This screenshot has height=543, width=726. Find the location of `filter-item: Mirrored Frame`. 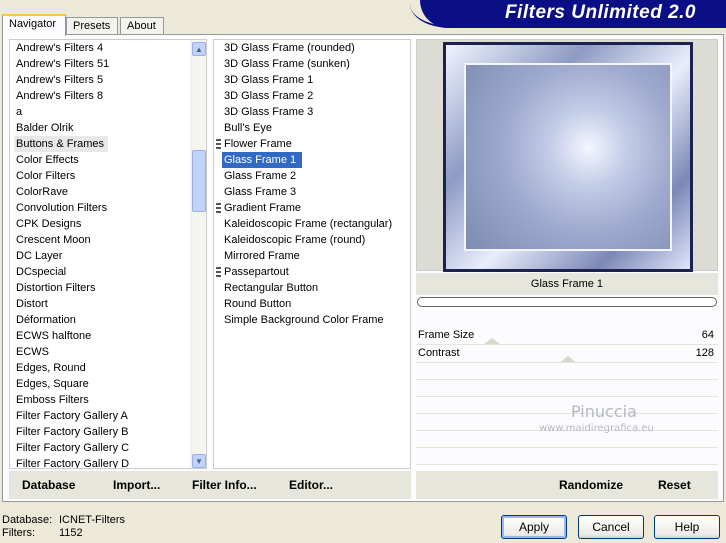

filter-item: Mirrored Frame is located at coordinates (312, 256).